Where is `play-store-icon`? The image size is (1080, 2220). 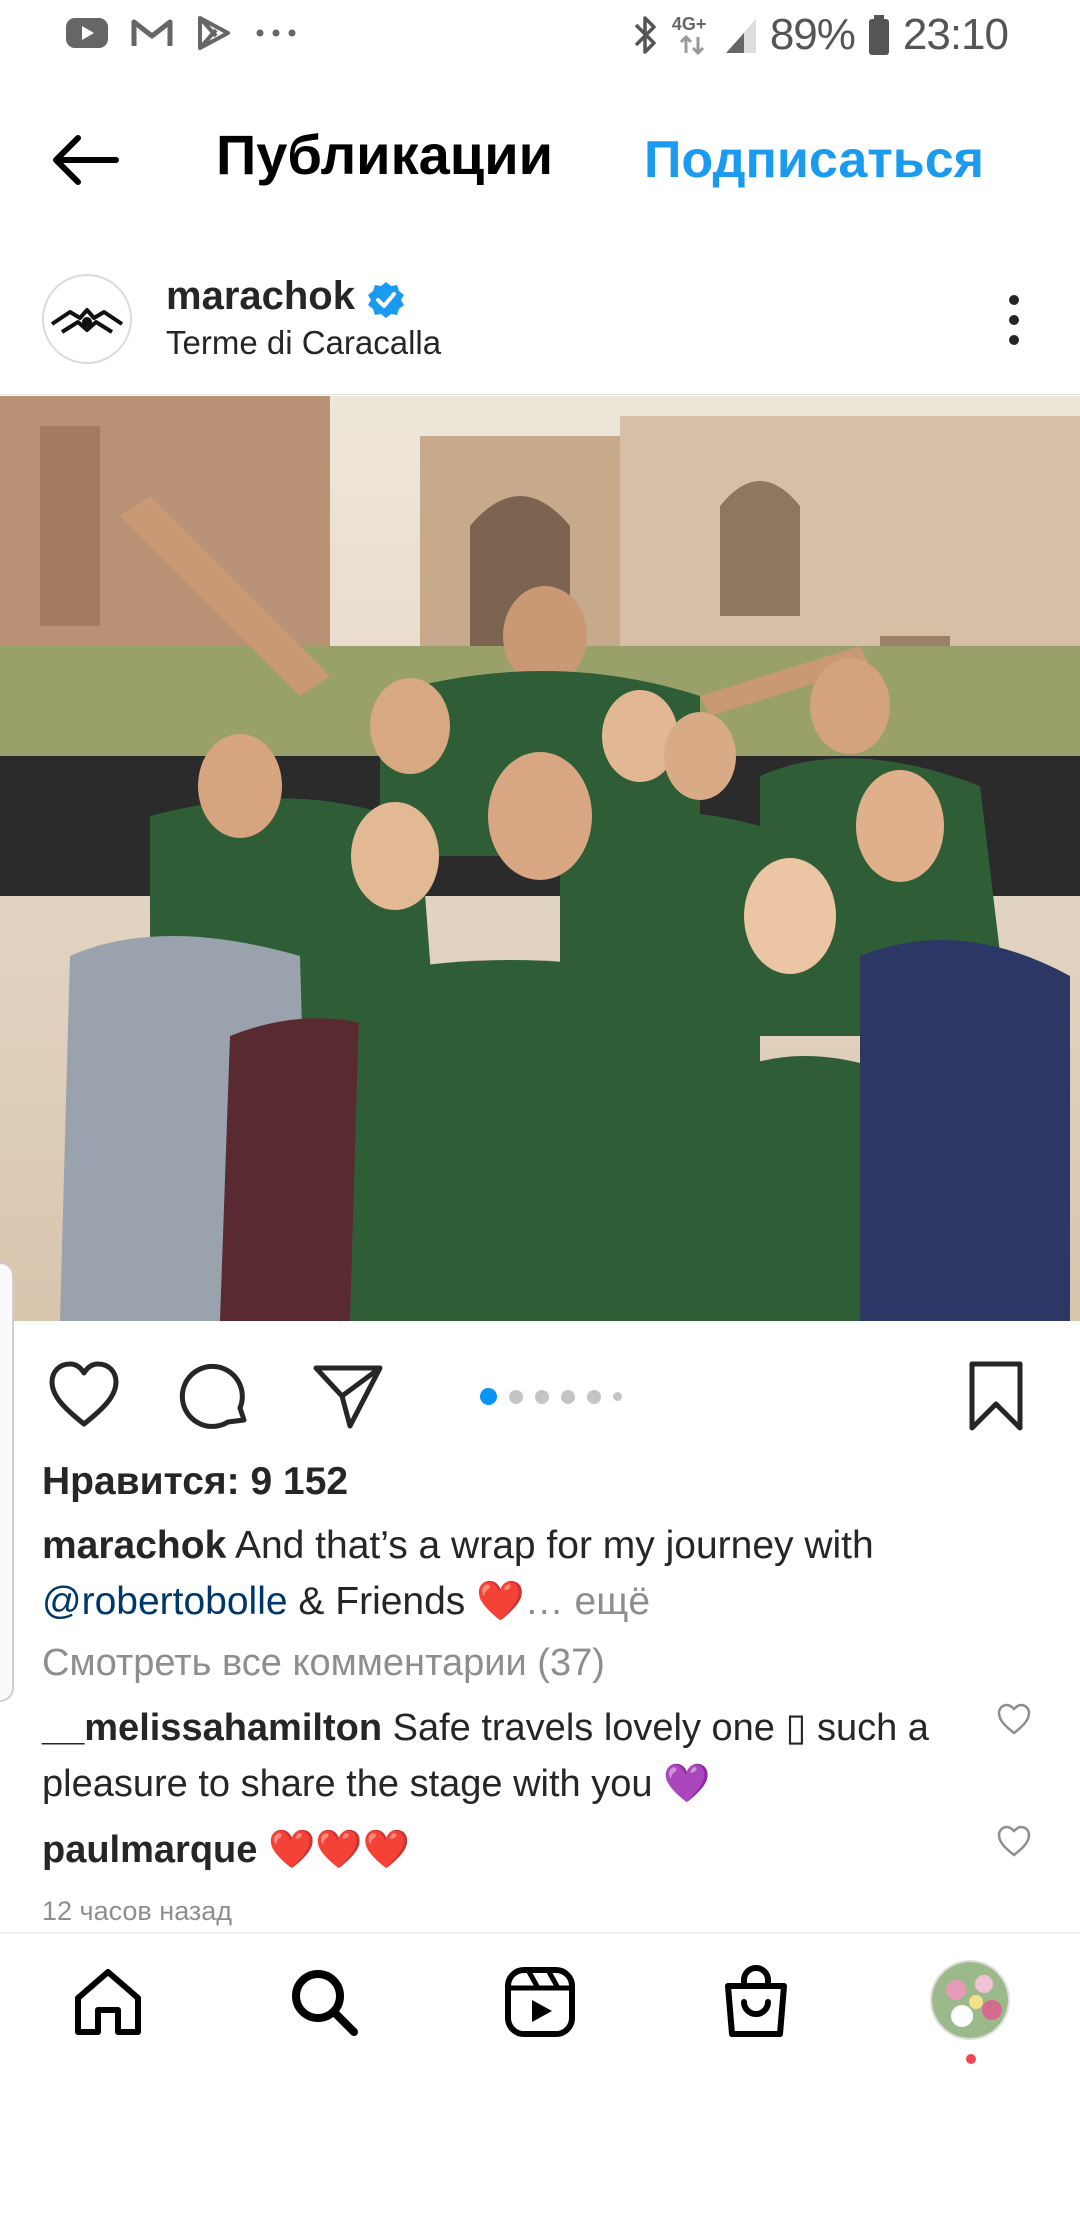 play-store-icon is located at coordinates (214, 33).